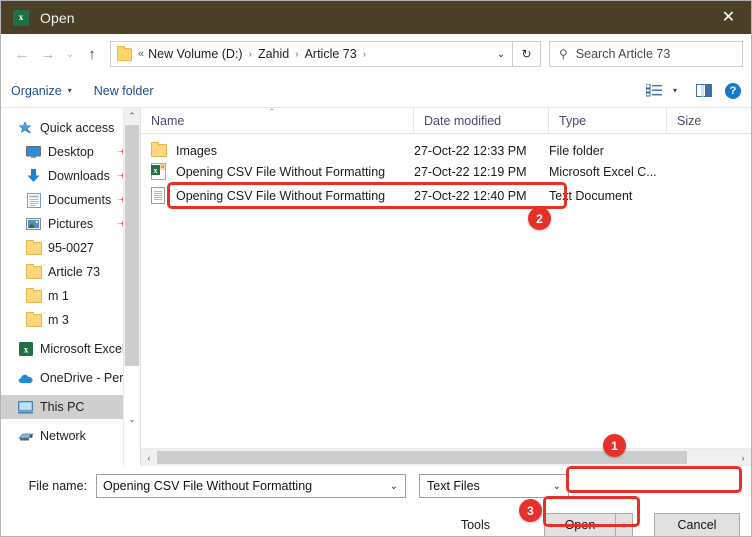  What do you see at coordinates (624, 524) in the screenshot?
I see `open-dropdown-icon: ▾` at bounding box center [624, 524].